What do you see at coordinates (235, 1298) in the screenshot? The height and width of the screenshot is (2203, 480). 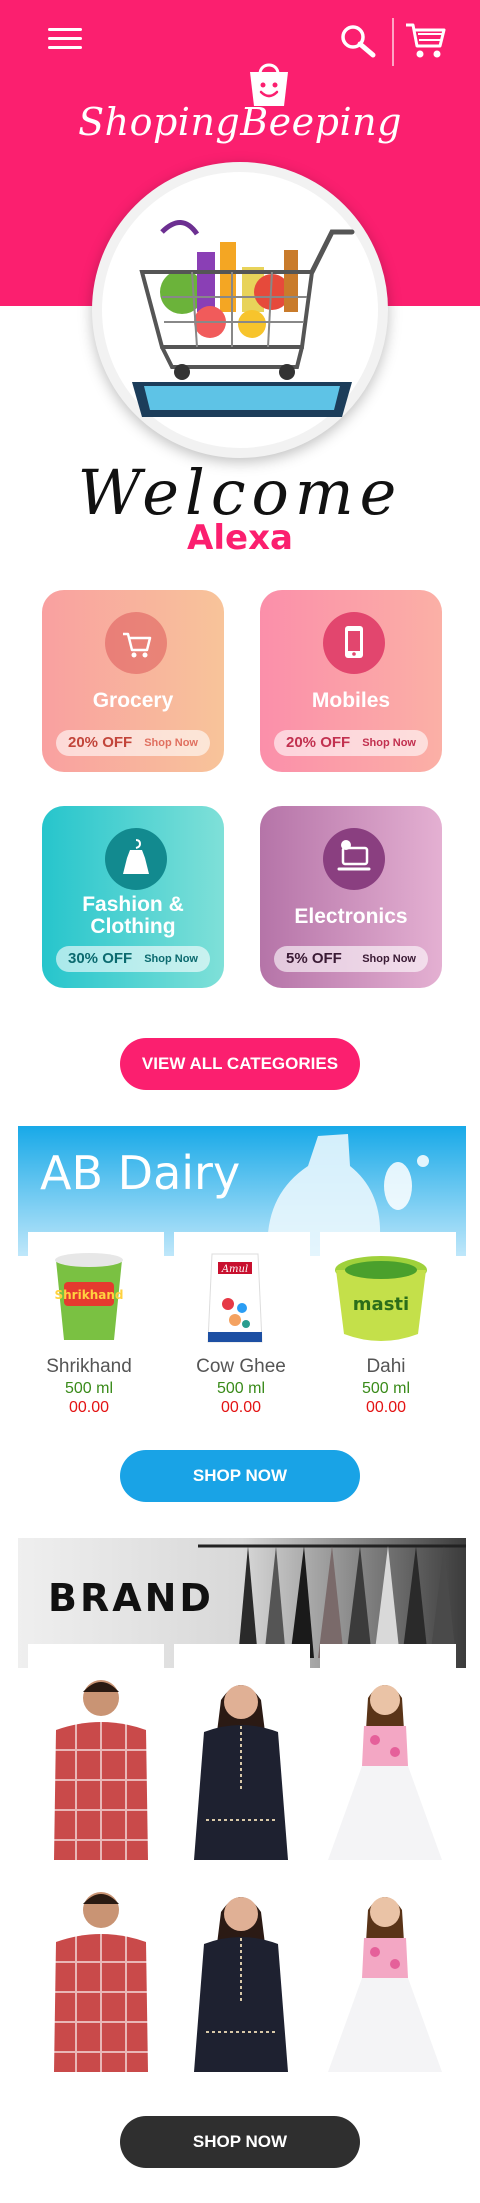 I see `ghee-product-image: Amul` at bounding box center [235, 1298].